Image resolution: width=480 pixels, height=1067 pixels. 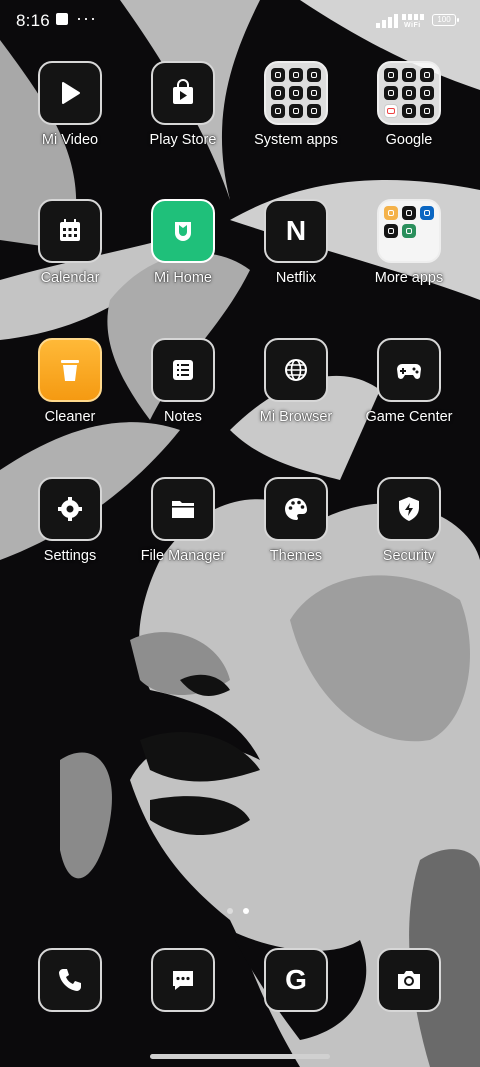 What do you see at coordinates (296, 370) in the screenshot?
I see `globe-icon` at bounding box center [296, 370].